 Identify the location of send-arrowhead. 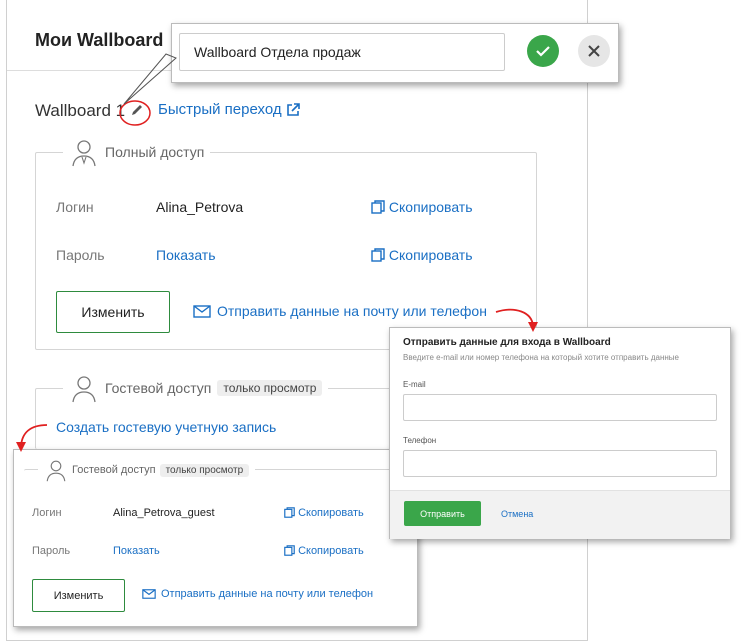
(533, 327).